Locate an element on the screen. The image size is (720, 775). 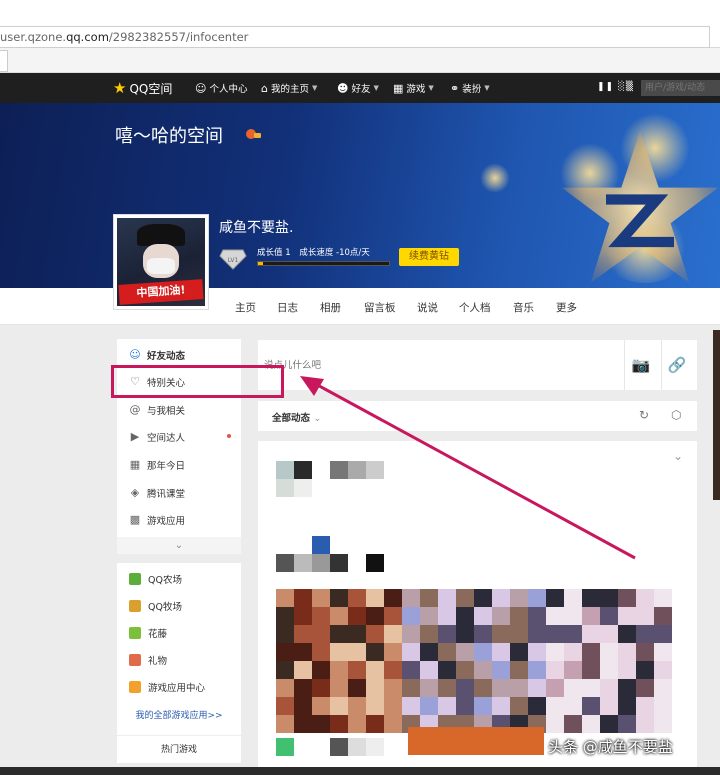
home-icon: ⌂ is located at coordinates (264, 88).